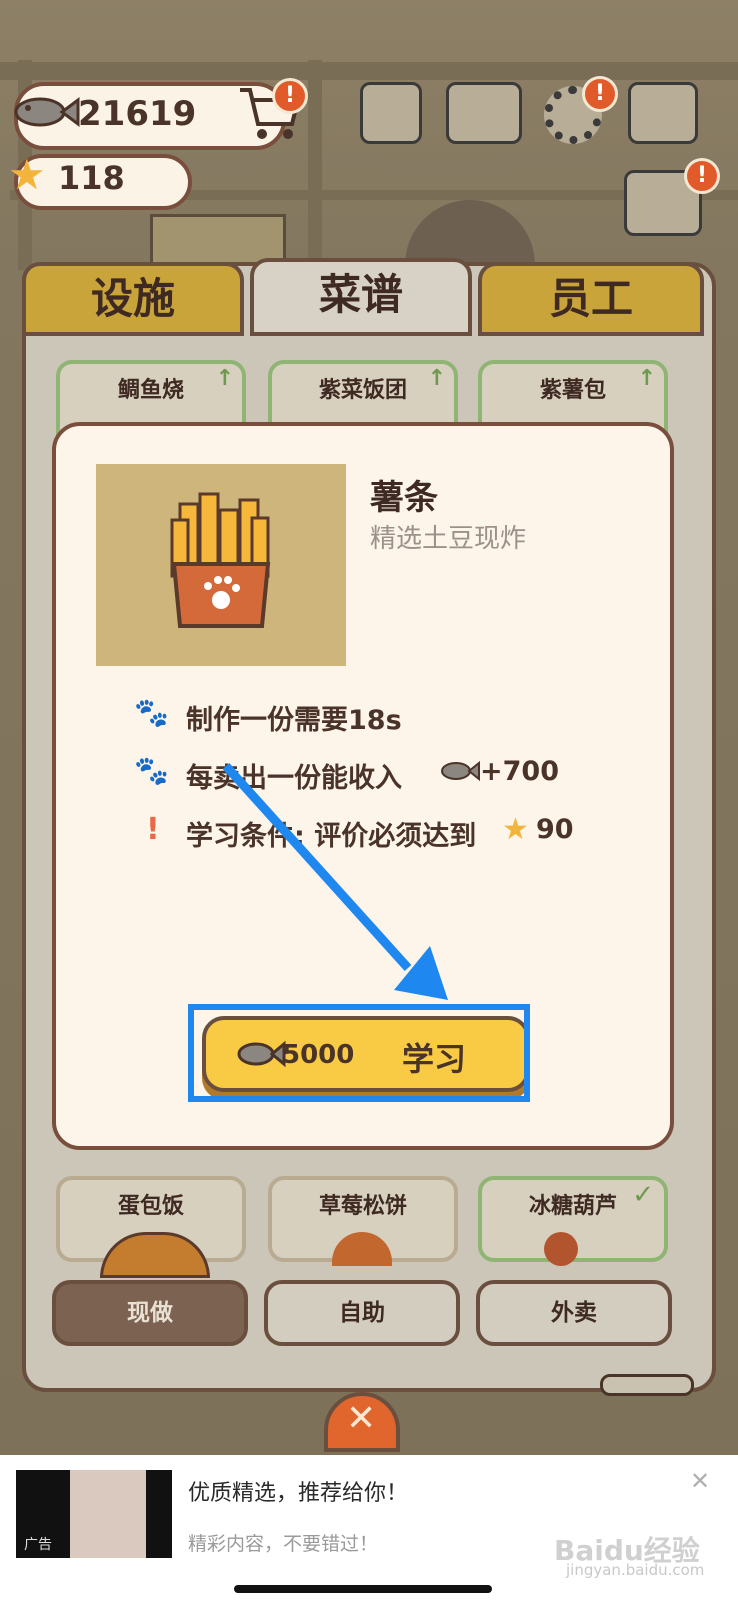 The height and width of the screenshot is (1600, 738). I want to click on recipe-card: 冰糖葫芦 ✓, so click(573, 1221).